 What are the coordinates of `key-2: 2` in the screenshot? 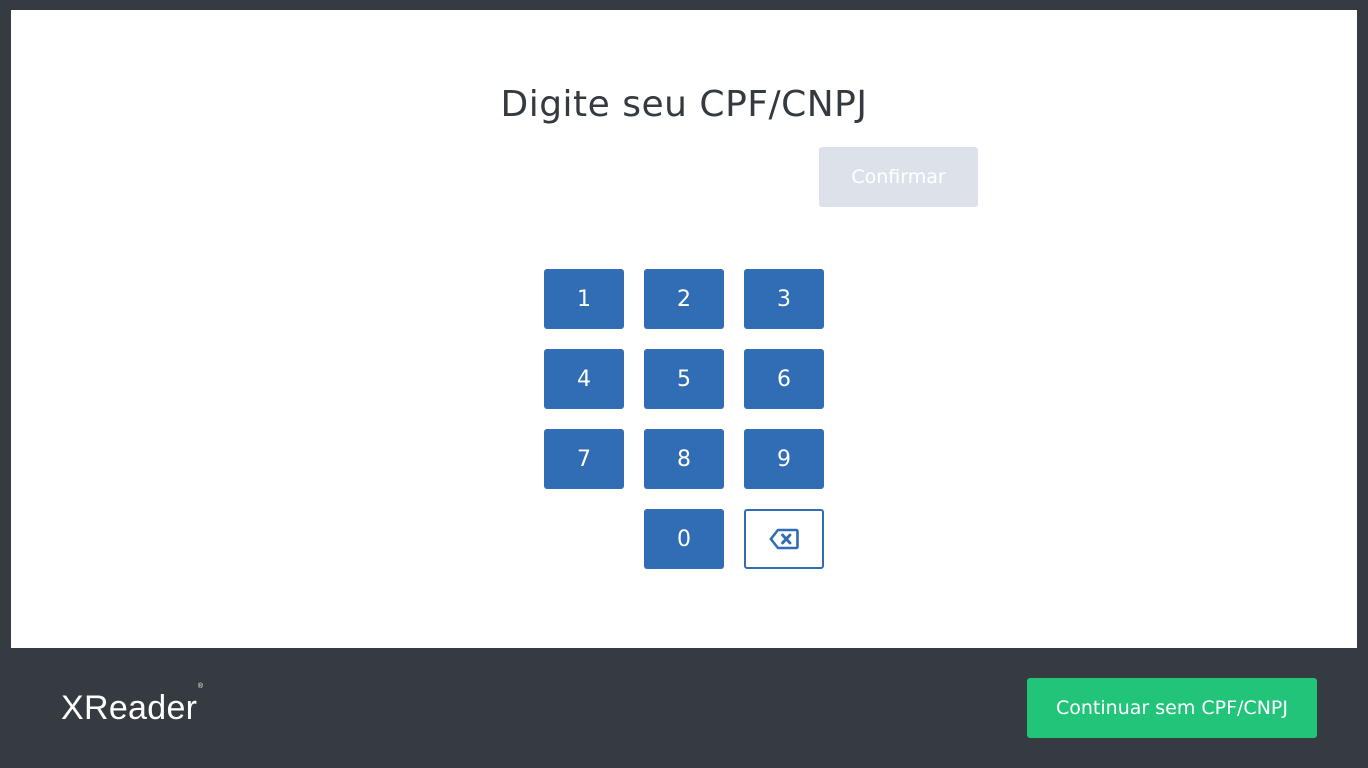 It's located at (684, 299).